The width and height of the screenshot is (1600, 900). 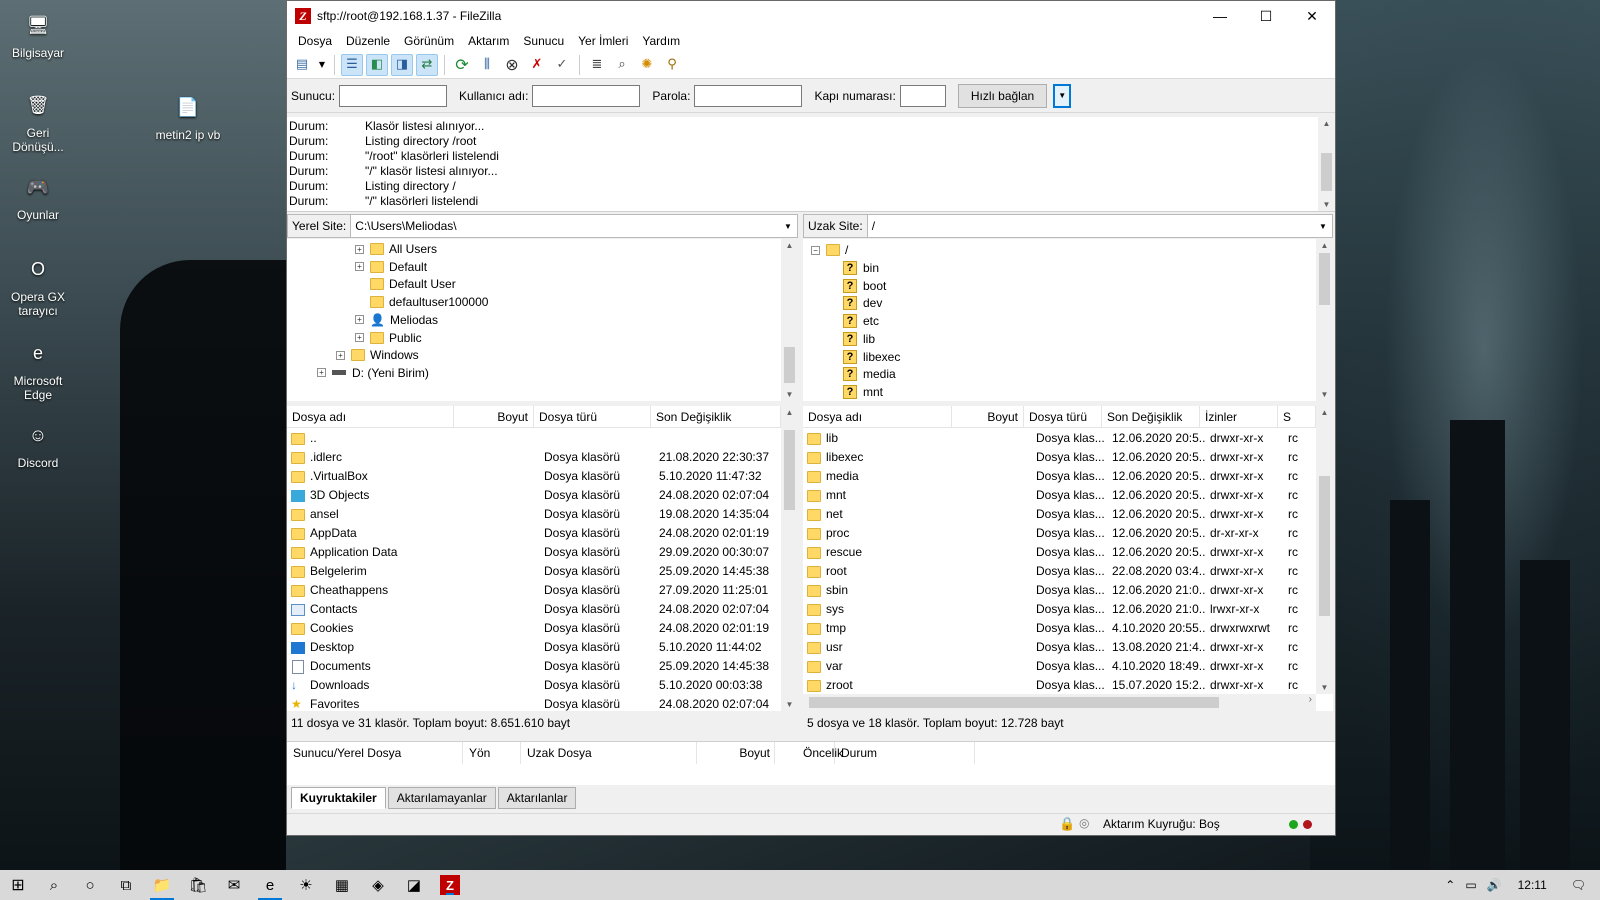 What do you see at coordinates (462, 65) in the screenshot?
I see `refresh-icon: ⟳` at bounding box center [462, 65].